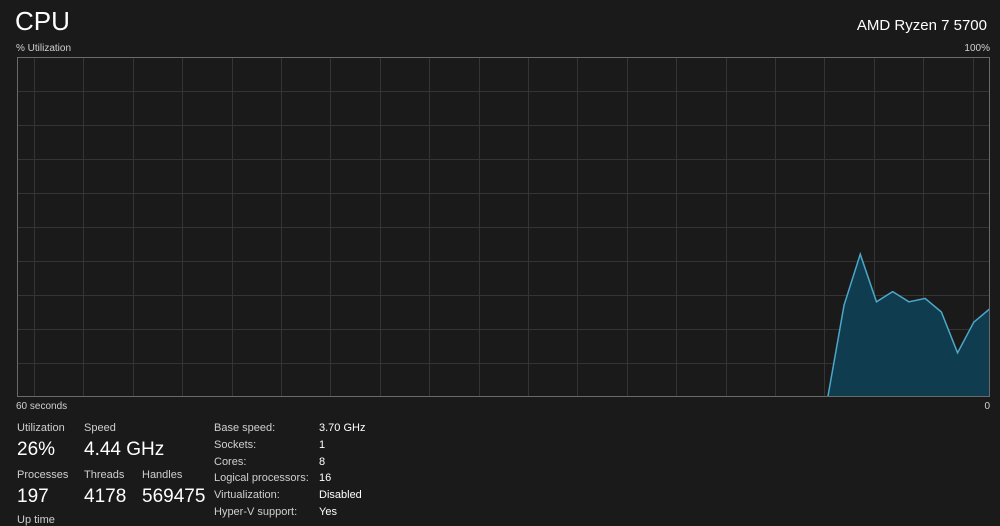 The width and height of the screenshot is (1000, 526). Describe the element at coordinates (44, 48) in the screenshot. I see `y-axis-label: % Utilization` at that location.